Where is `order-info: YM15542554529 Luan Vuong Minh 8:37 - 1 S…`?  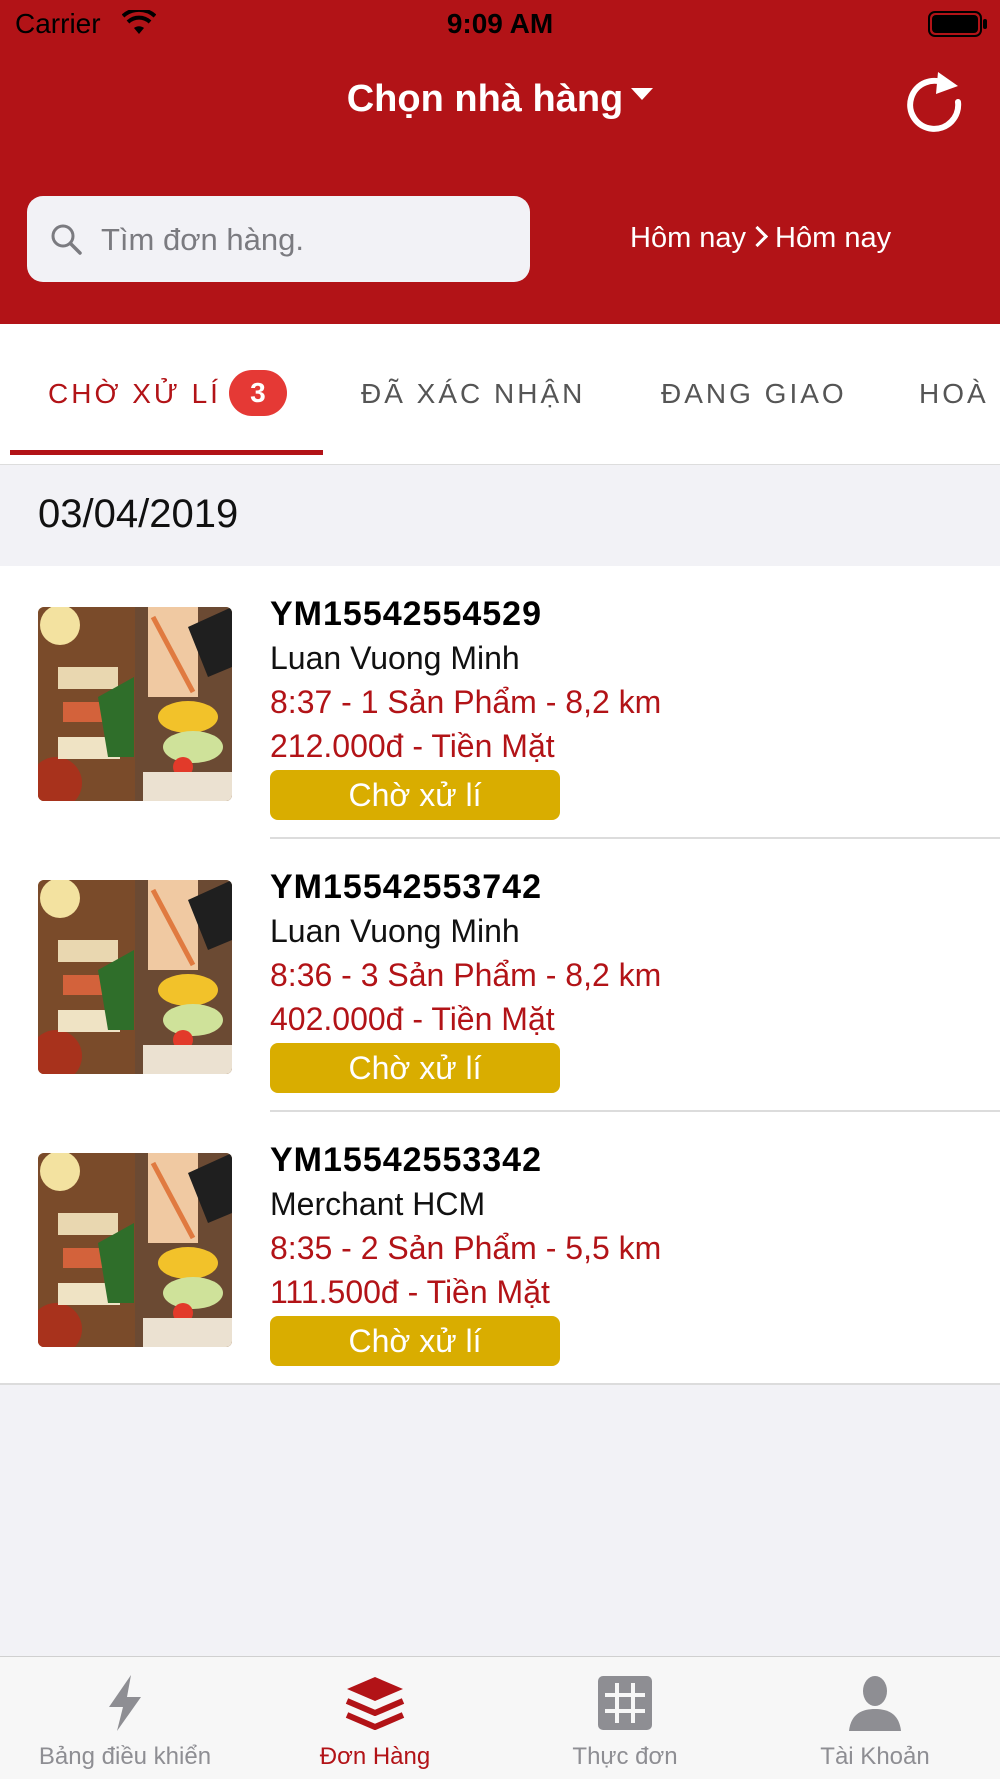
order-info: YM15542554529 Luan Vuong Minh 8:37 - 1 S… is located at coordinates (465, 706).